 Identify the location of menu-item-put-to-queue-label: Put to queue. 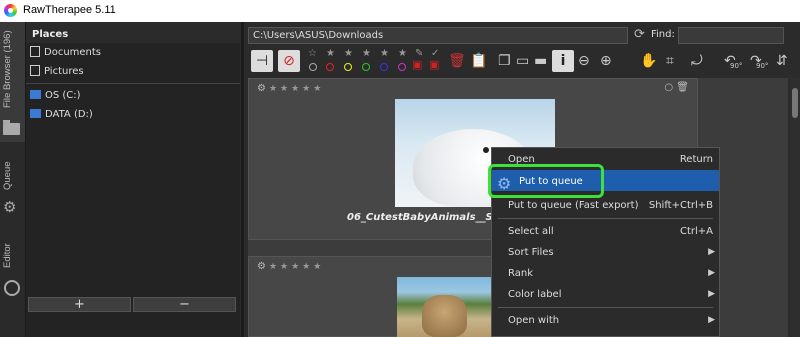
(551, 181).